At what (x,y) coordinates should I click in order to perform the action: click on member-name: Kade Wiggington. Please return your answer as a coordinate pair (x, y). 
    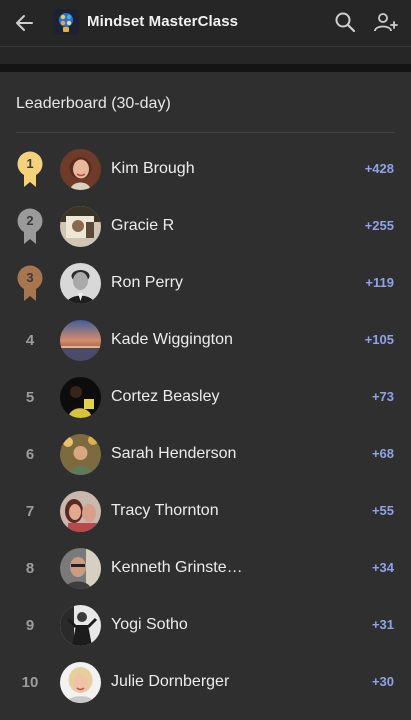
    Looking at the image, I should click on (172, 340).